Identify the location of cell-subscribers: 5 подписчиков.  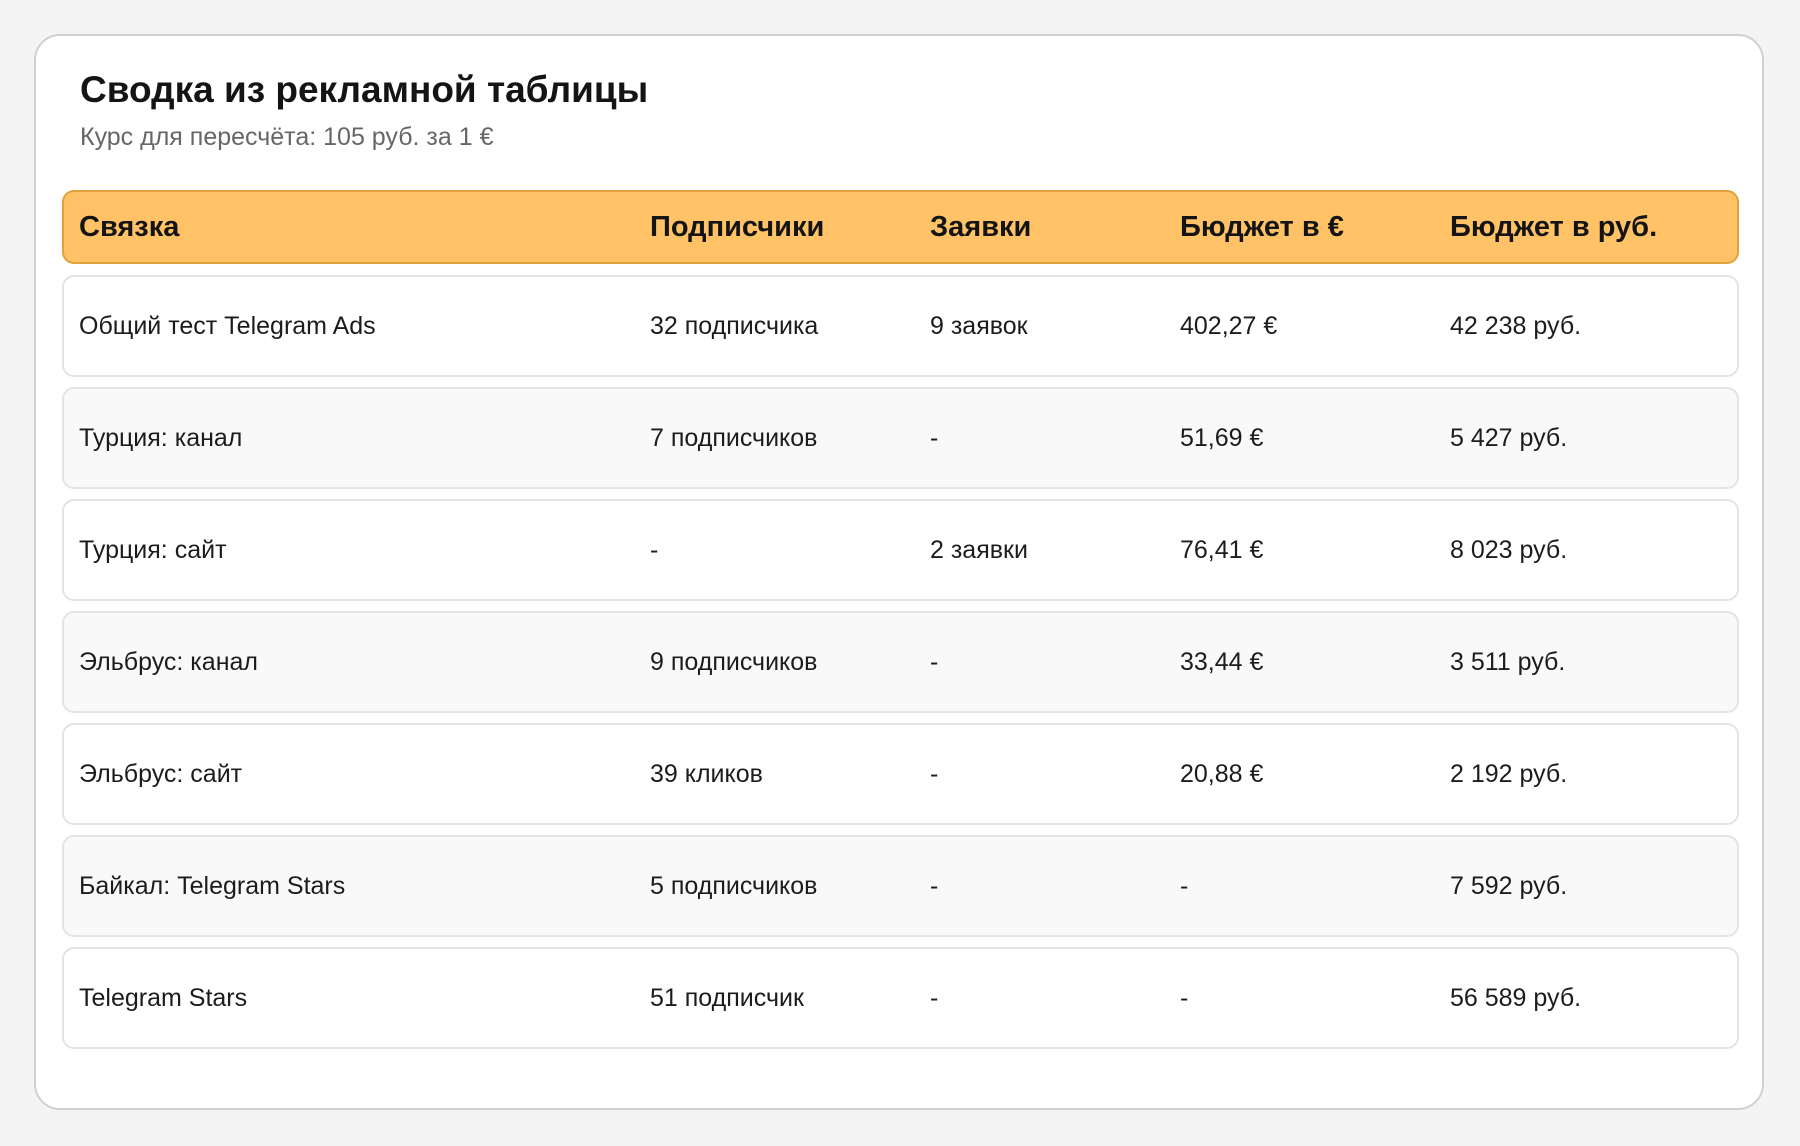
(734, 885).